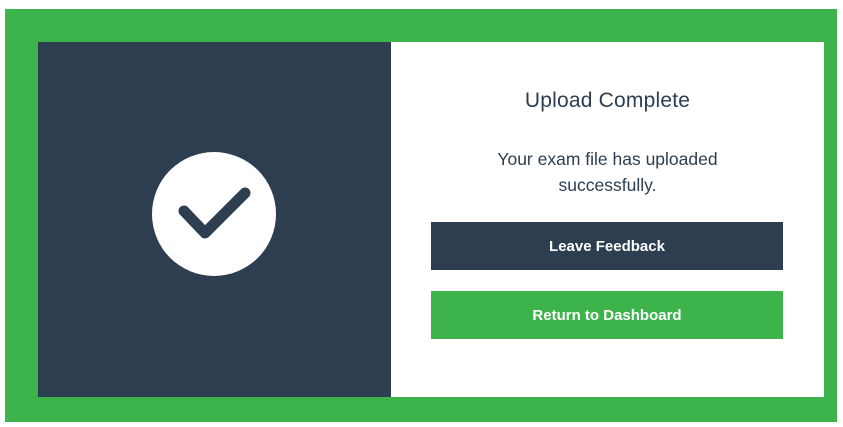  What do you see at coordinates (607, 246) in the screenshot?
I see `leave-feedback-button: Leave Feedback` at bounding box center [607, 246].